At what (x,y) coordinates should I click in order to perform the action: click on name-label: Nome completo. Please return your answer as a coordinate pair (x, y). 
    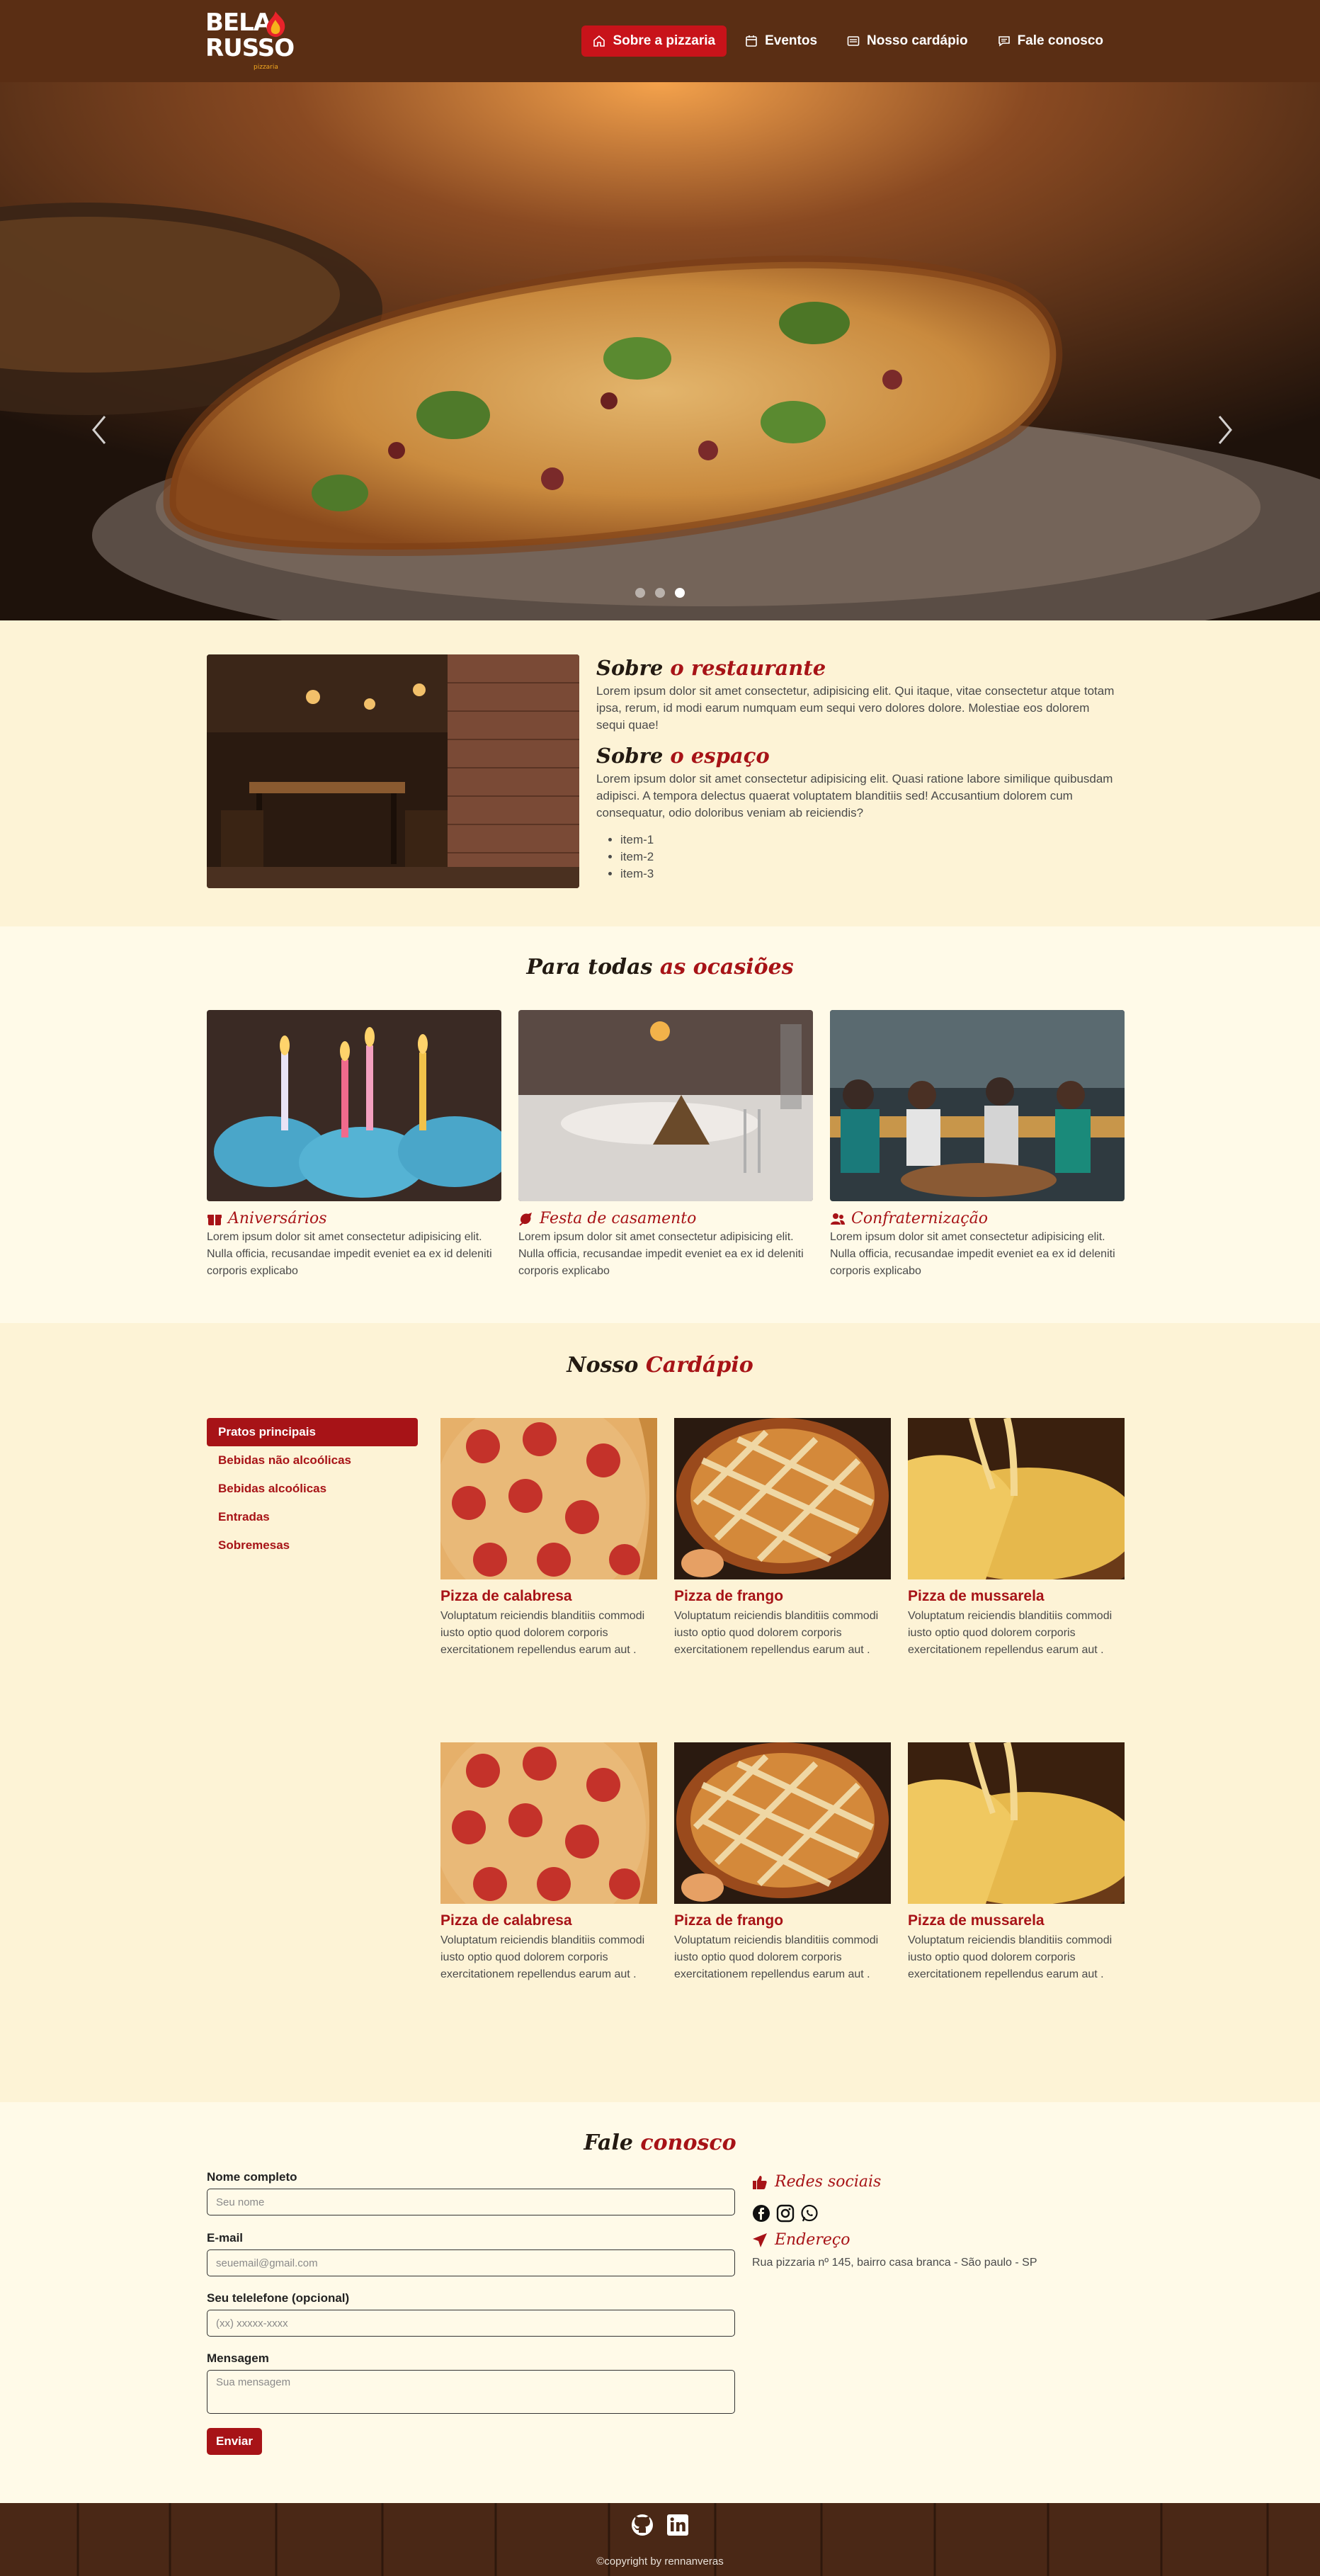
    Looking at the image, I should click on (252, 2177).